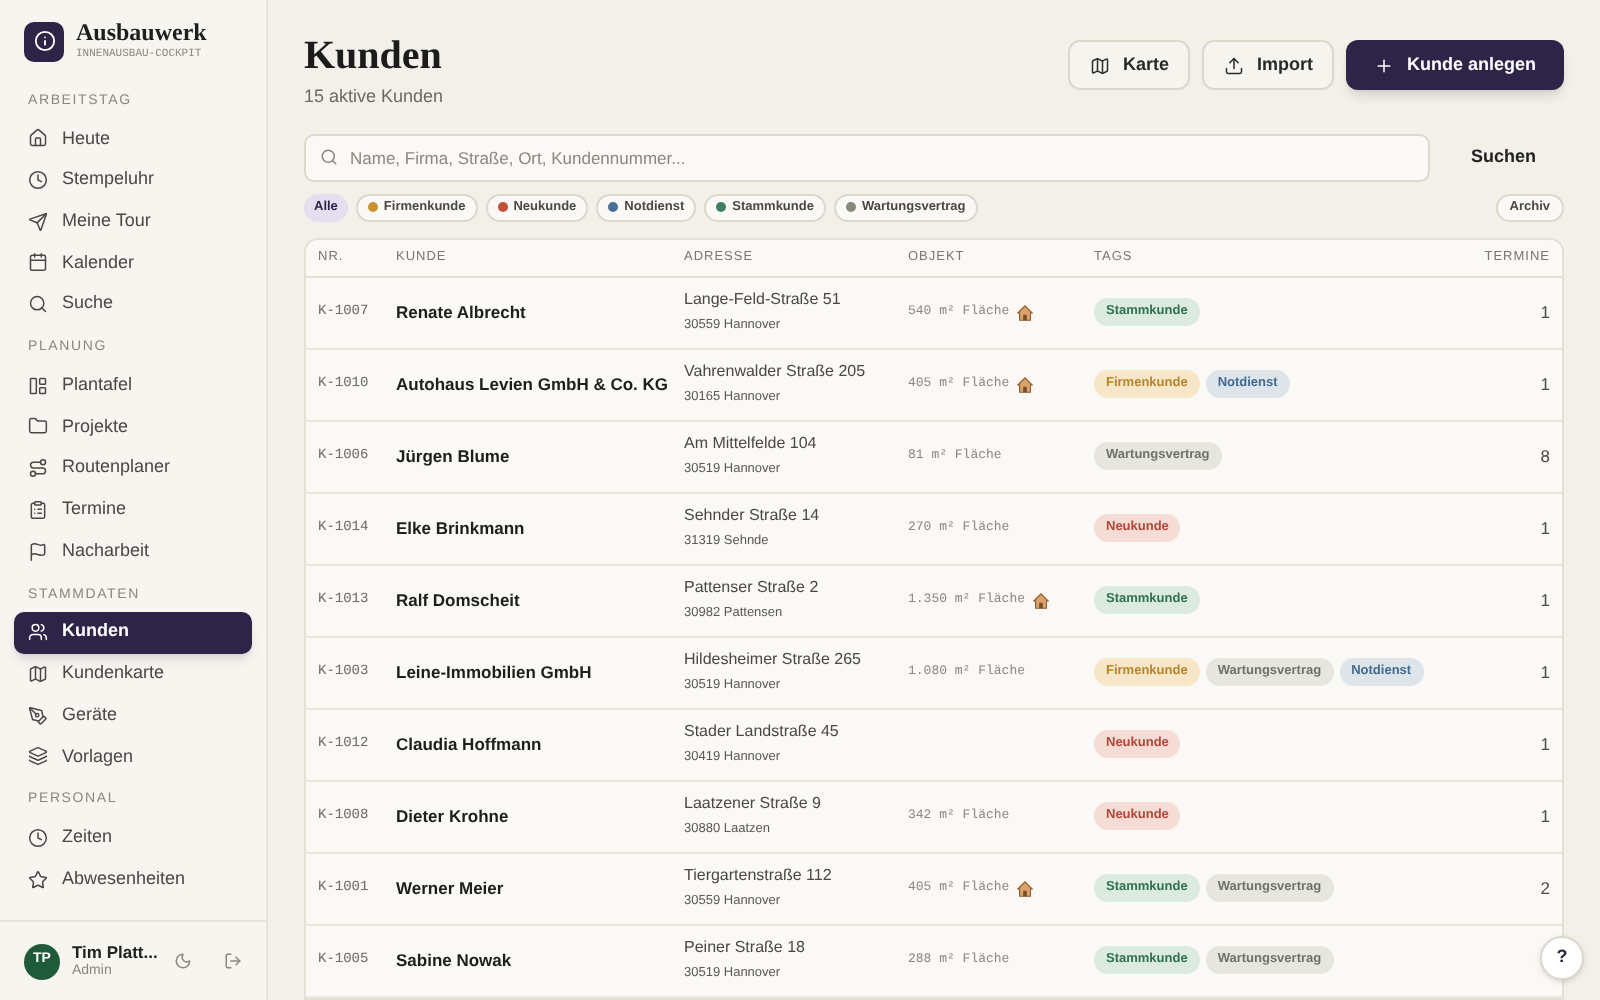 The image size is (1600, 1000). What do you see at coordinates (133, 385) in the screenshot?
I see `sidebar-item: Plantafel` at bounding box center [133, 385].